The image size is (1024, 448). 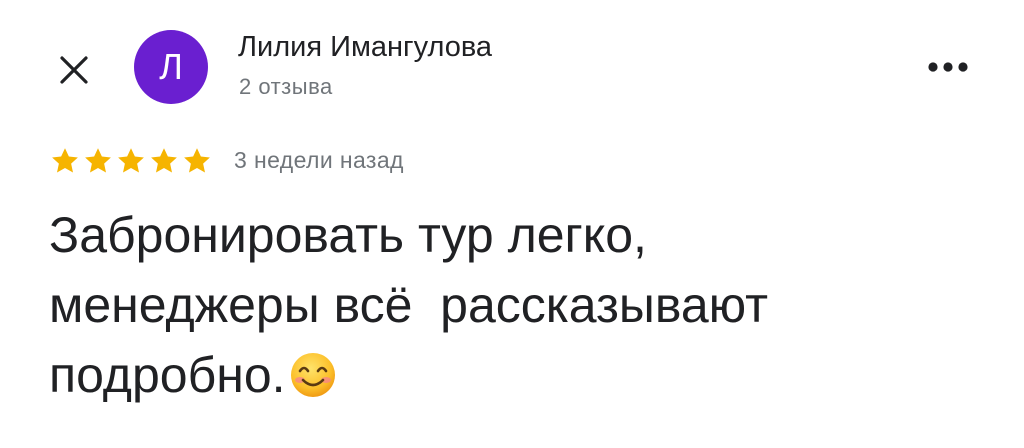 What do you see at coordinates (319, 160) in the screenshot?
I see `review-date: 3 недели назад` at bounding box center [319, 160].